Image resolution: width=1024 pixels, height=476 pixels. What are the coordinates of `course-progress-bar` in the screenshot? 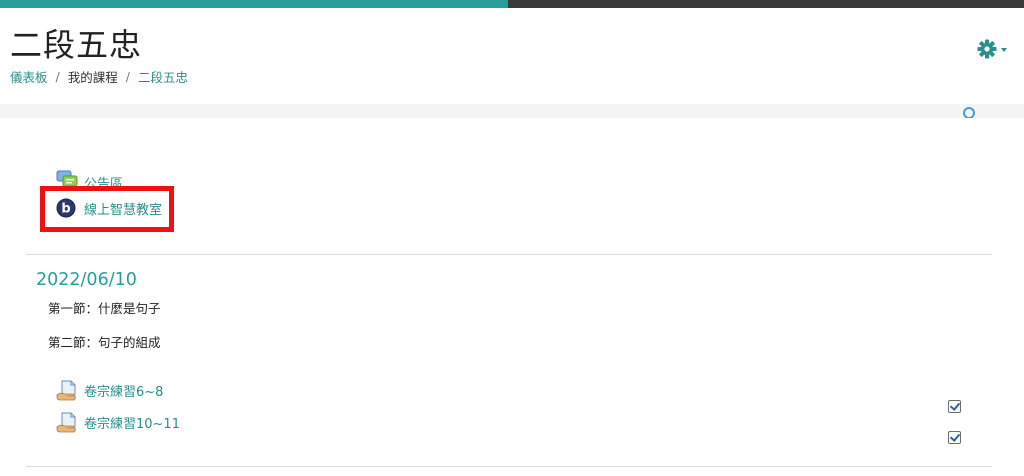 It's located at (512, 4).